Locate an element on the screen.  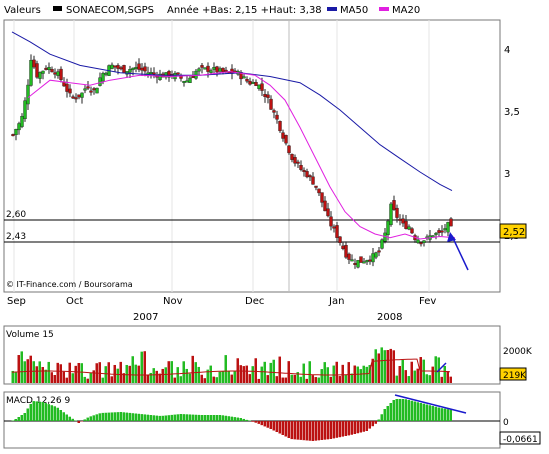
resistance-label: 2,60 is located at coordinates (16, 215).